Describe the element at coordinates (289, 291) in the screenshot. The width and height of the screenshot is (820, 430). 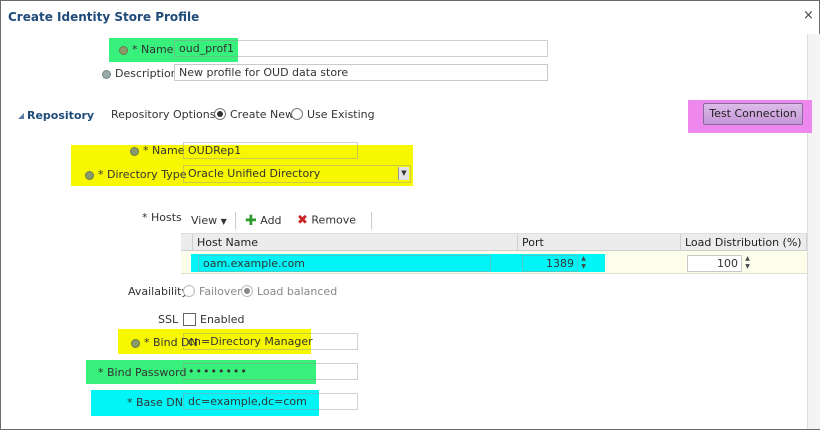
I see `radio-load-balanced: Load balanced` at that location.